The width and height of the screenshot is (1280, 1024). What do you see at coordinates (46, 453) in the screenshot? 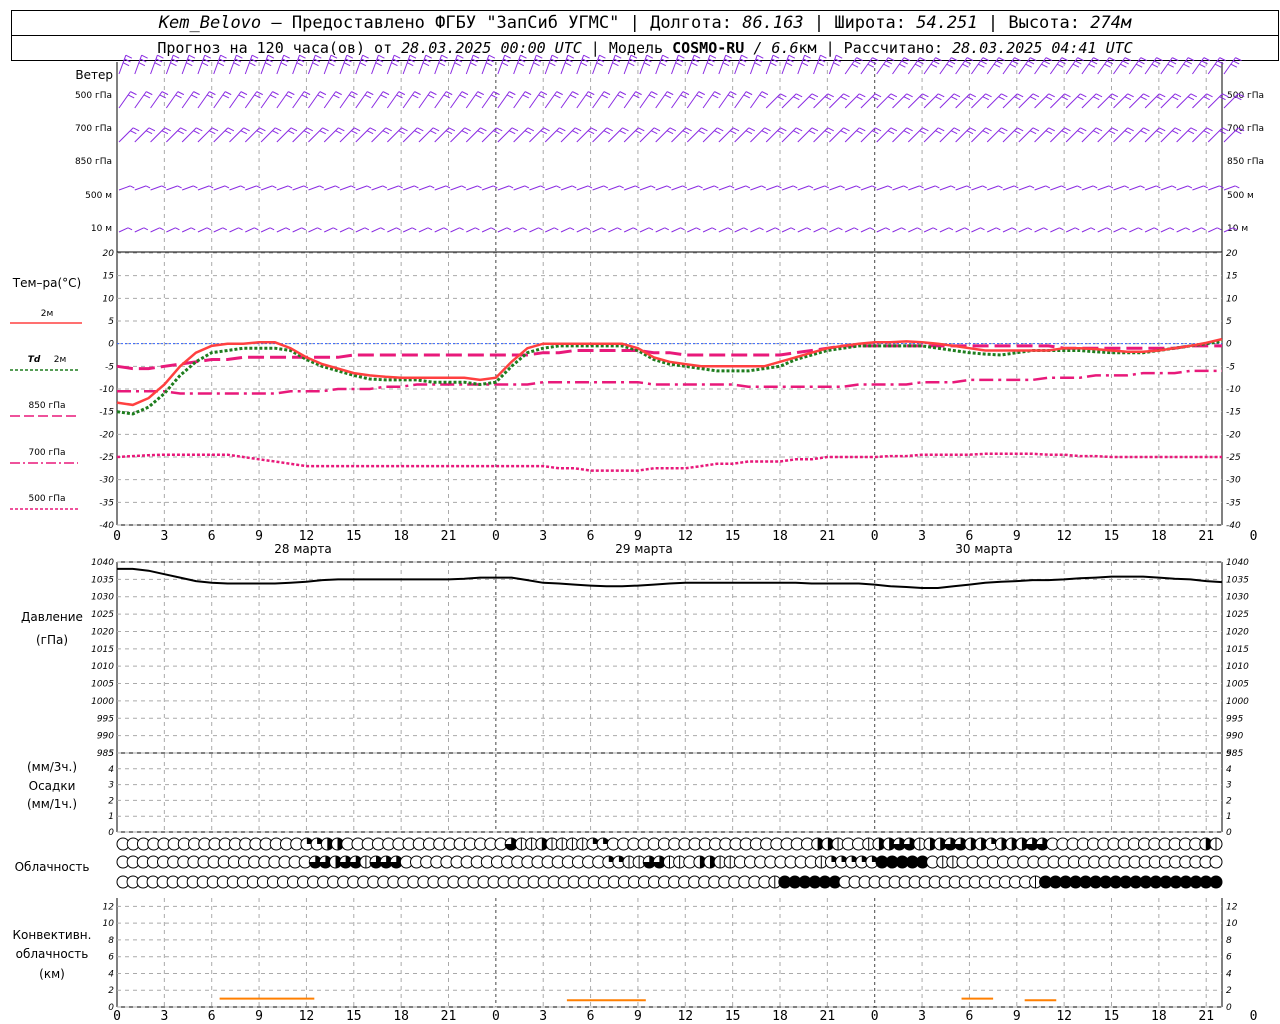
I see `legend-t700-label: 700 гПа` at bounding box center [46, 453].